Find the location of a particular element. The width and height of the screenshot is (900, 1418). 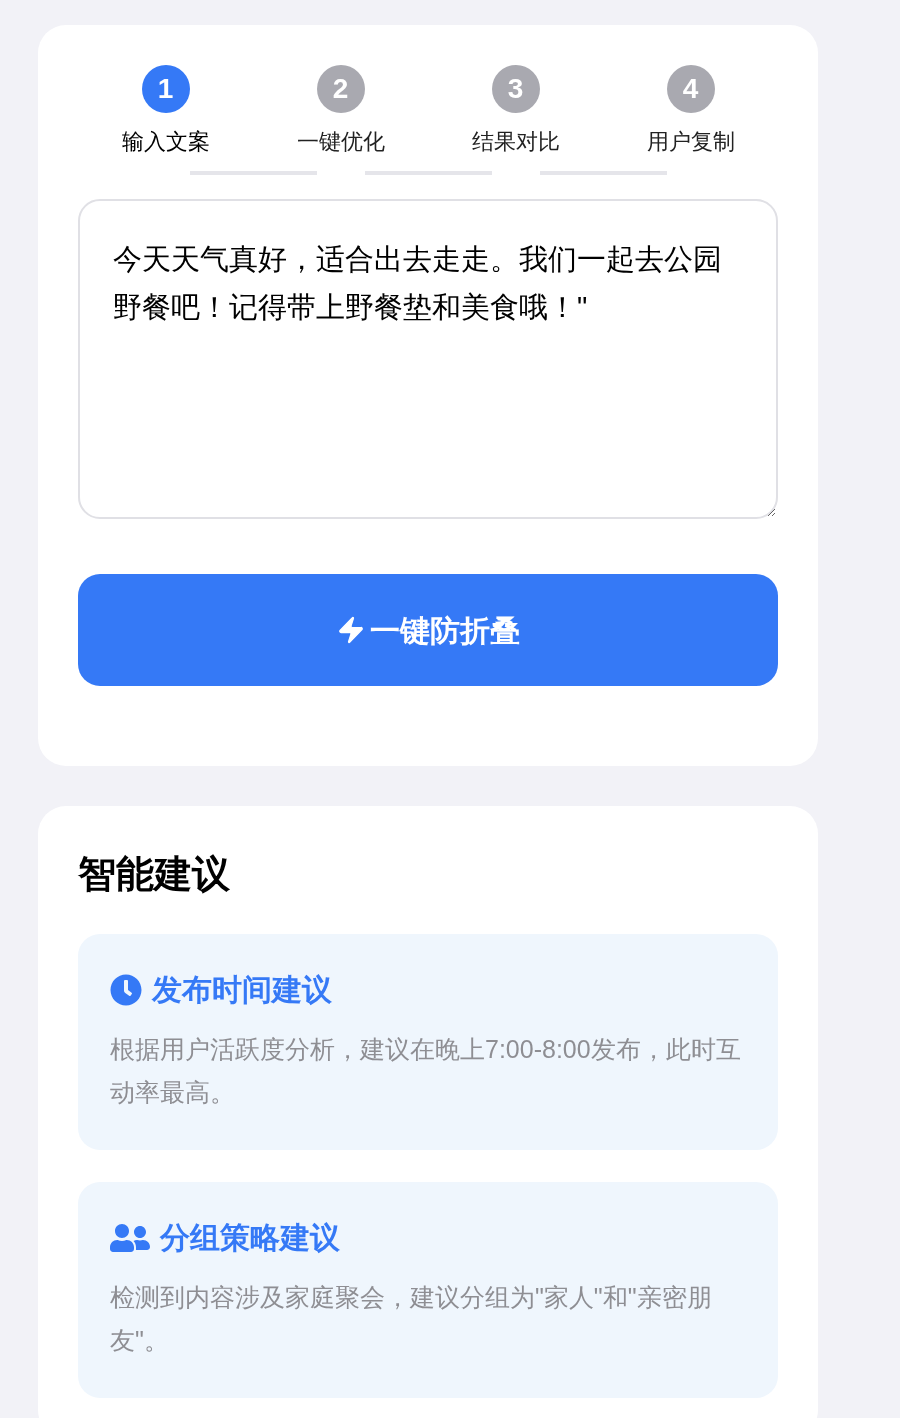

people-icon is located at coordinates (130, 1238).